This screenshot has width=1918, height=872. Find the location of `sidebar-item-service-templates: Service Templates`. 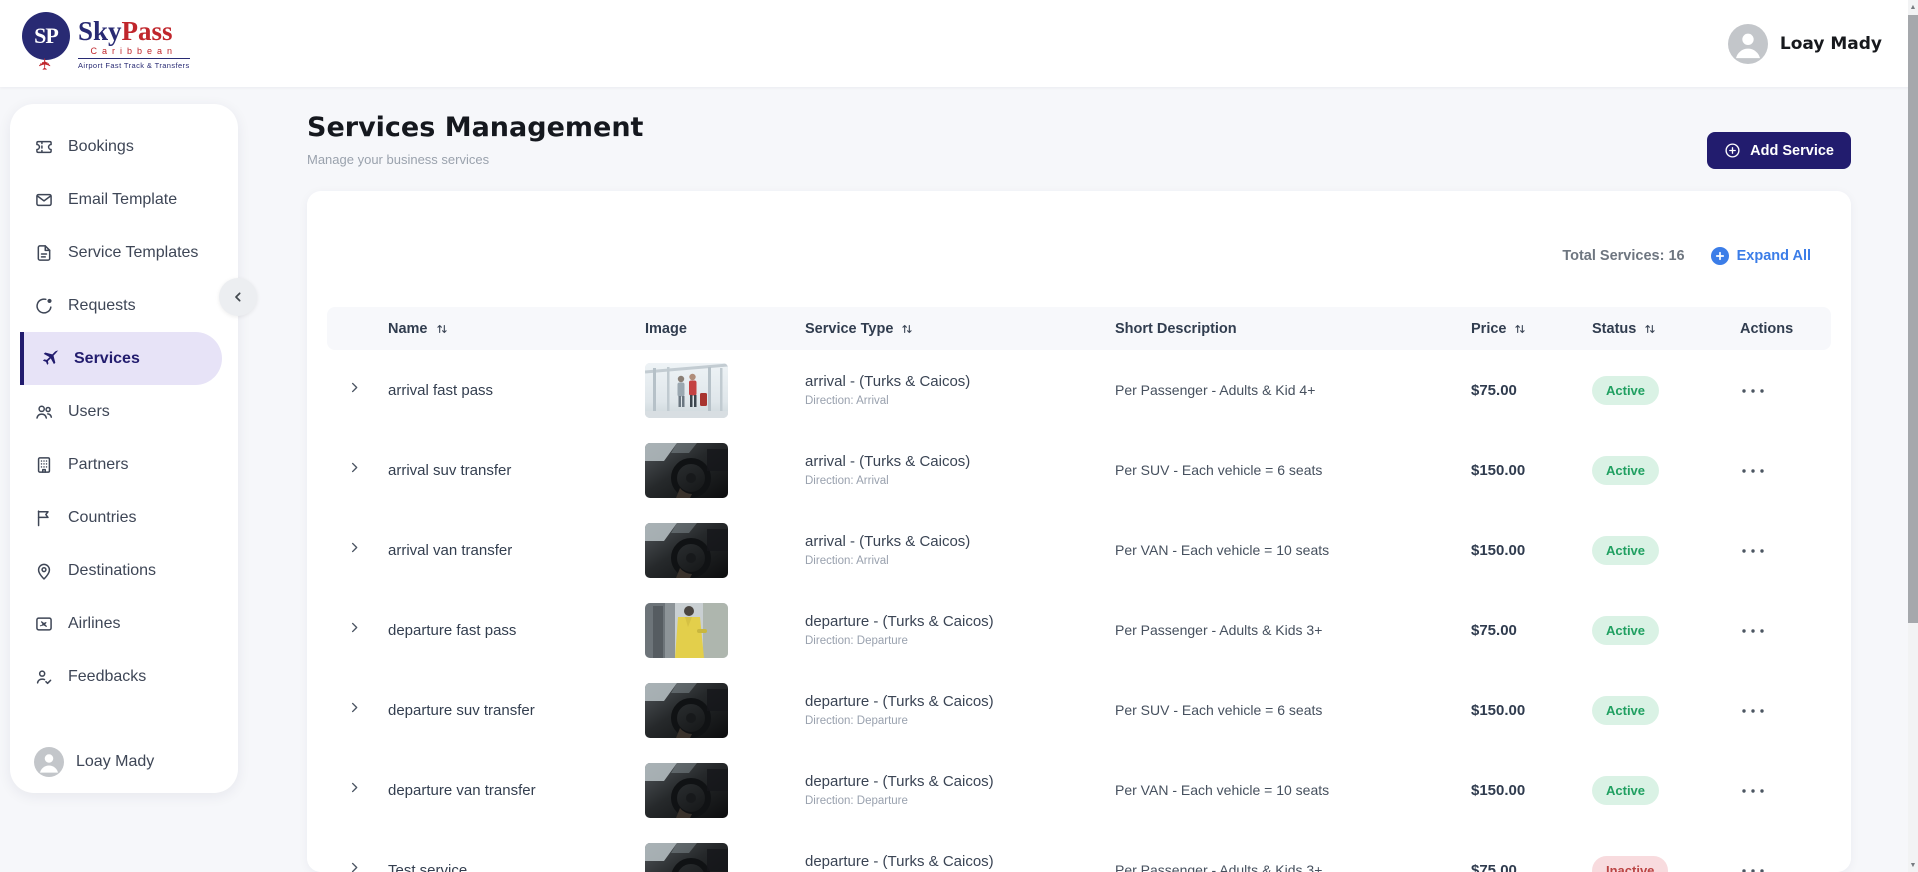

sidebar-item-service-templates: Service Templates is located at coordinates (124, 252).